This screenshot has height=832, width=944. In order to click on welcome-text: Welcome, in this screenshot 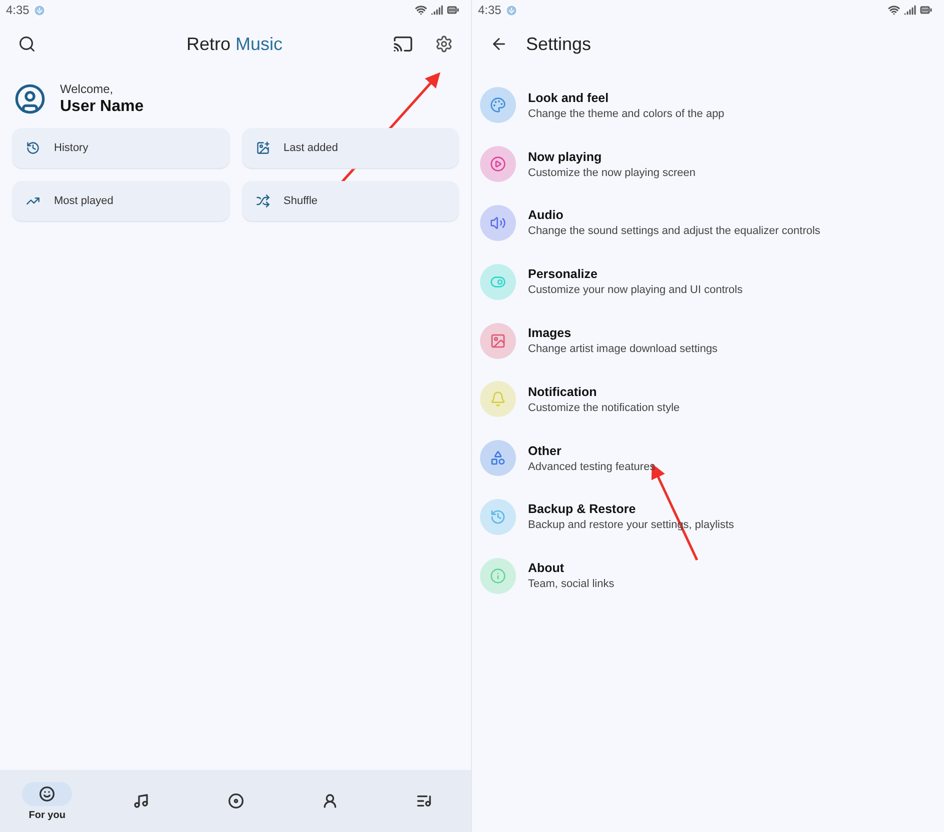, I will do `click(87, 89)`.